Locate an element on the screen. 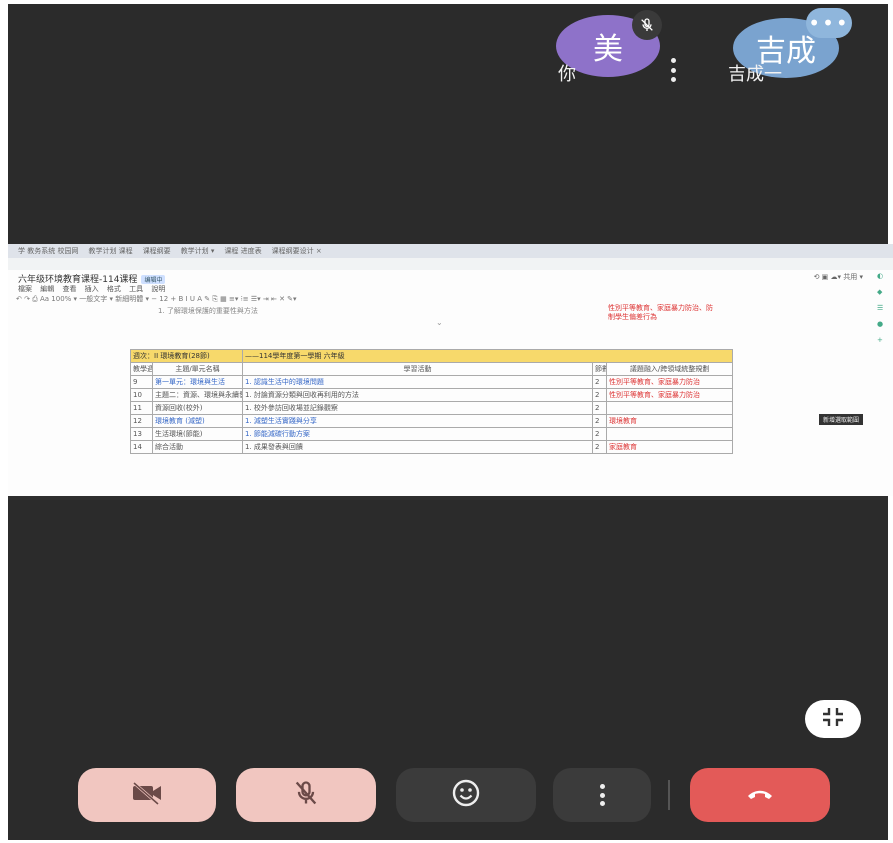 The width and height of the screenshot is (893, 843). control-divider is located at coordinates (669, 795).